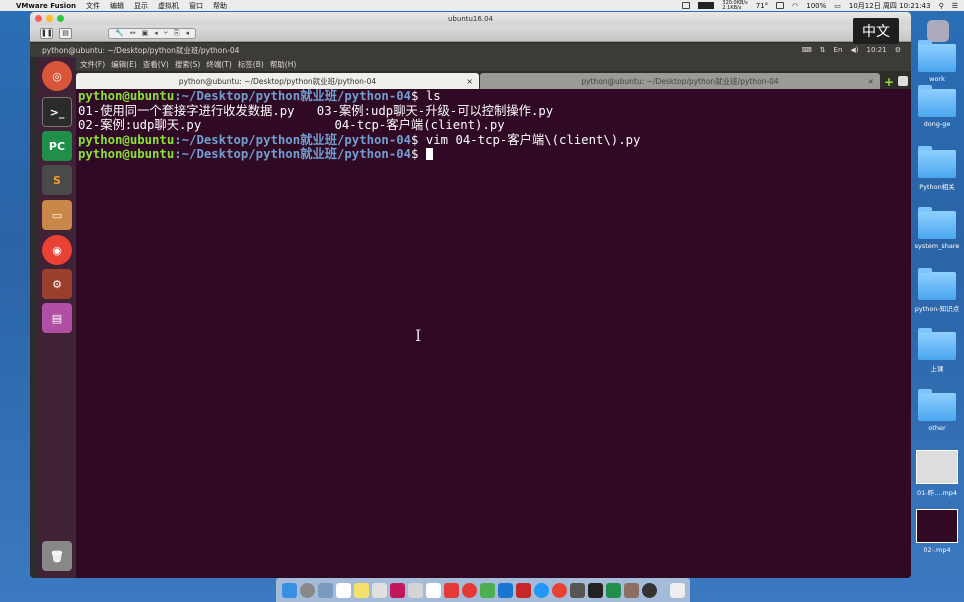 This screenshot has width=964, height=602. I want to click on desktop-folder-system-share: system_share, so click(937, 228).